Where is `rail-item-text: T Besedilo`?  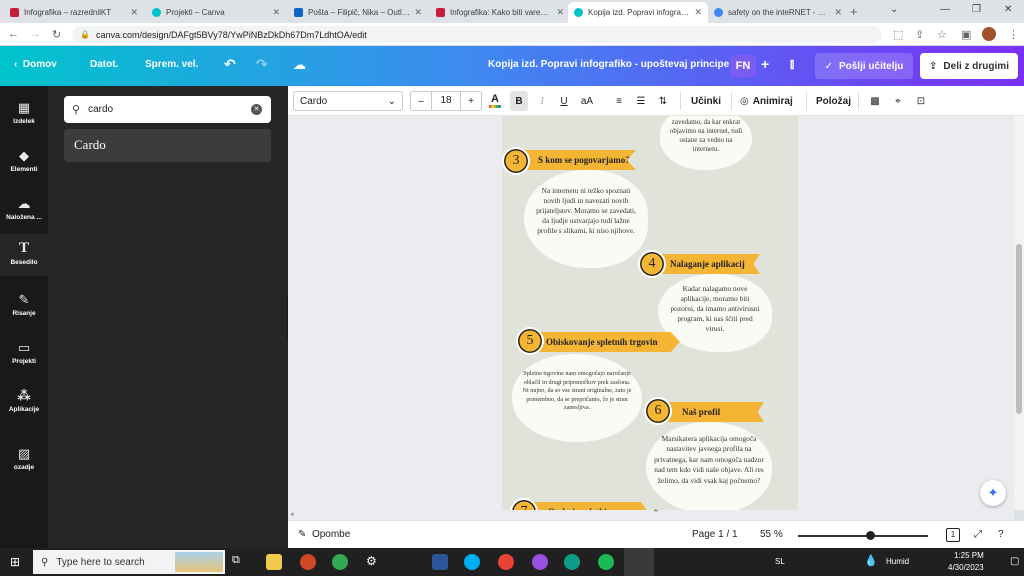 rail-item-text: T Besedilo is located at coordinates (24, 255).